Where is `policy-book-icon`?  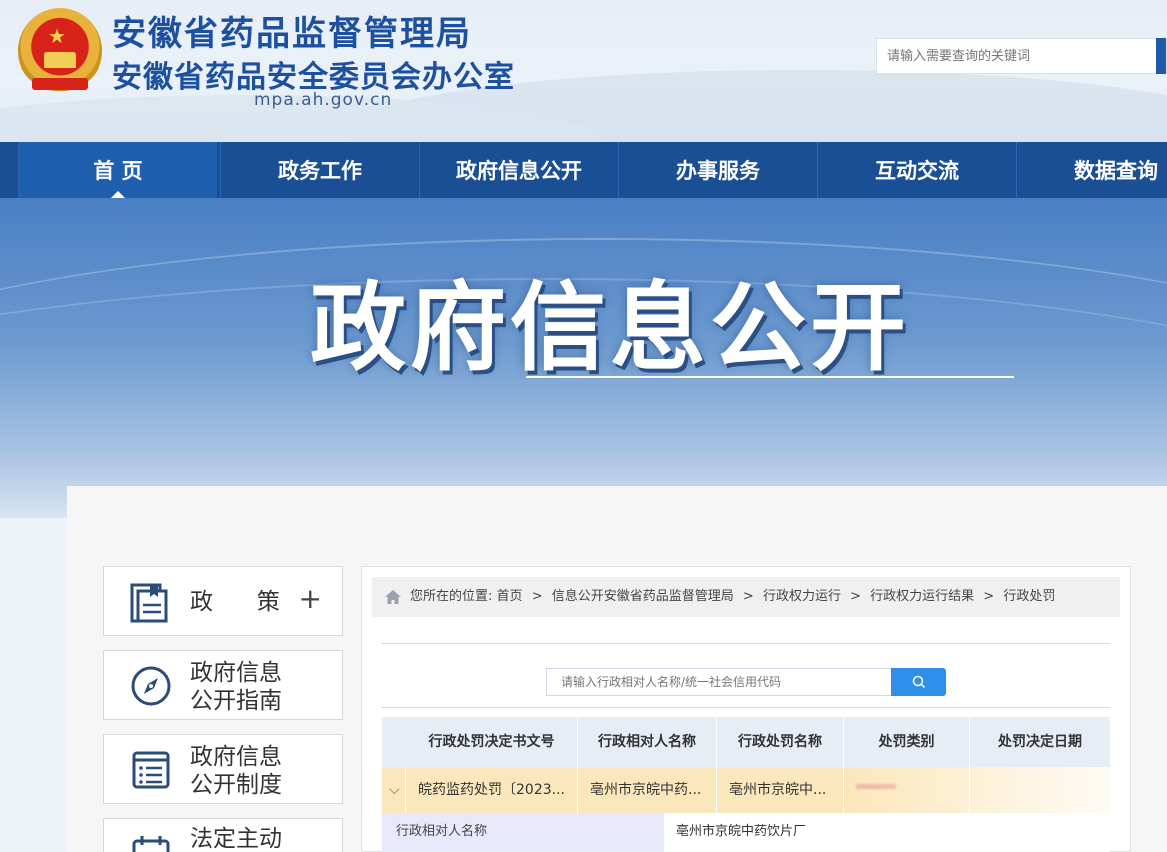
policy-book-icon is located at coordinates (149, 603).